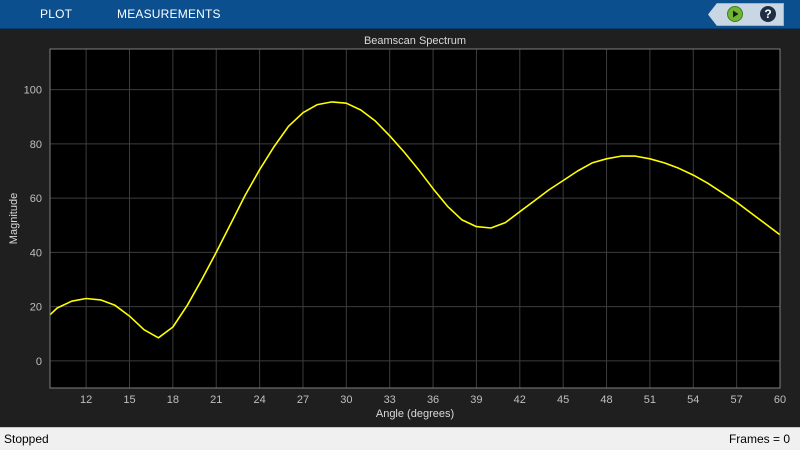 The image size is (800, 450). What do you see at coordinates (36, 253) in the screenshot?
I see `y-tick-label: 40` at bounding box center [36, 253].